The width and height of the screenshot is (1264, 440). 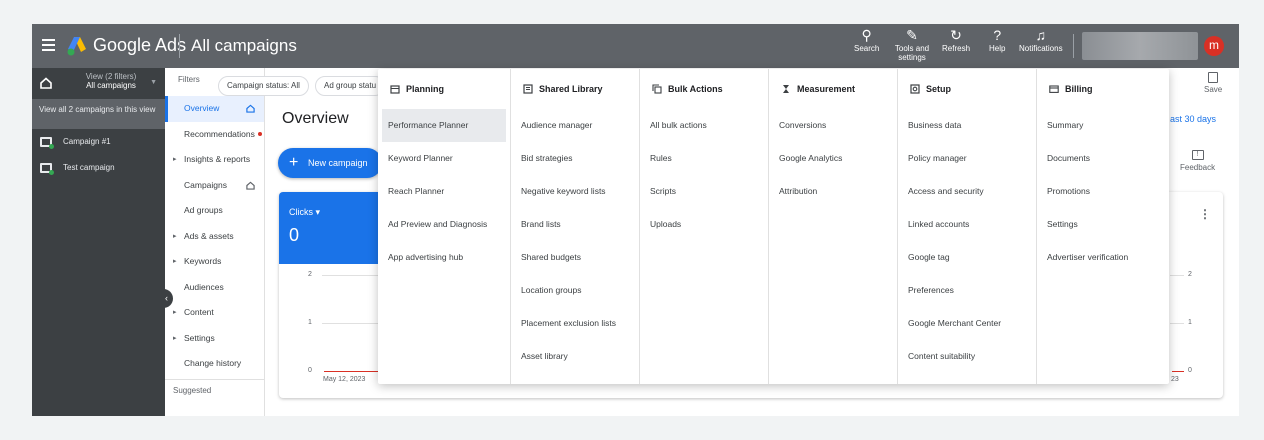 What do you see at coordinates (1197, 161) in the screenshot?
I see `feedback-button: ! Feedback` at bounding box center [1197, 161].